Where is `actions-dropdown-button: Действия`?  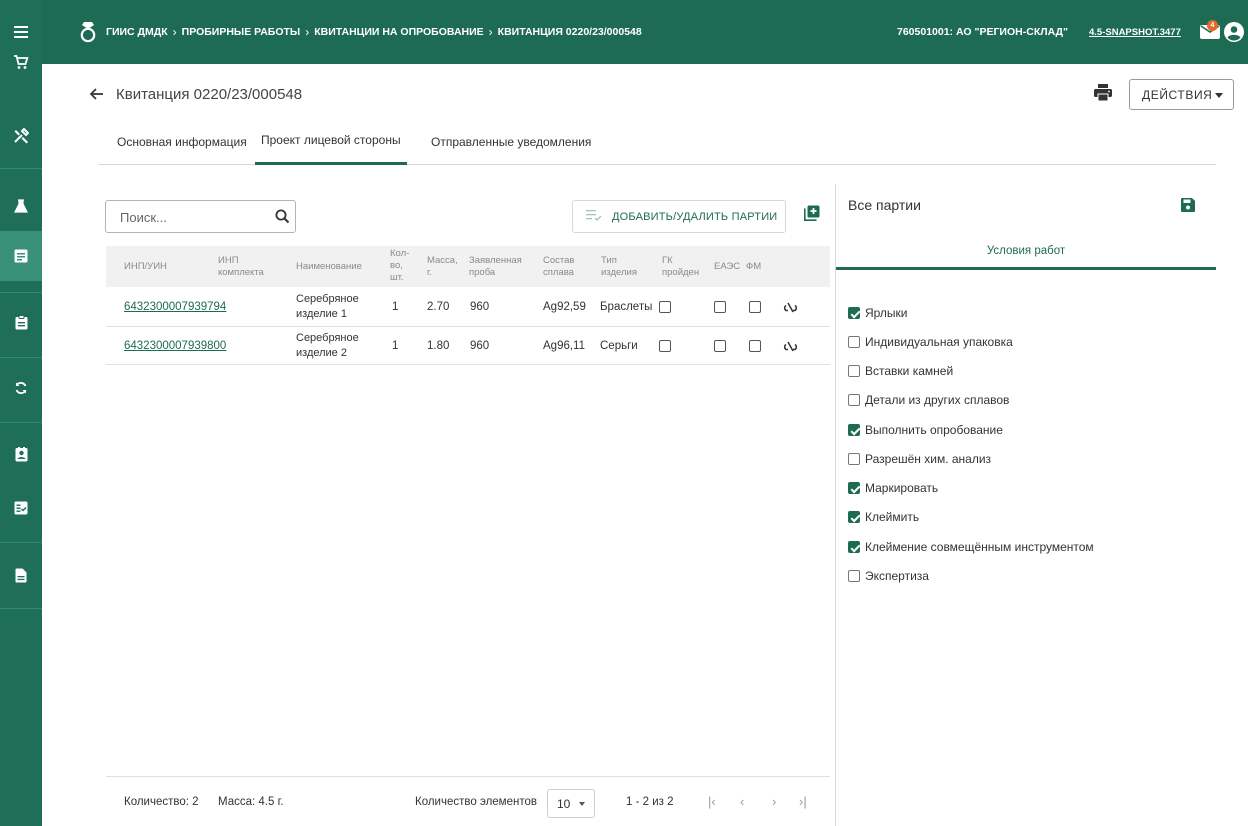 actions-dropdown-button: Действия is located at coordinates (1181, 94).